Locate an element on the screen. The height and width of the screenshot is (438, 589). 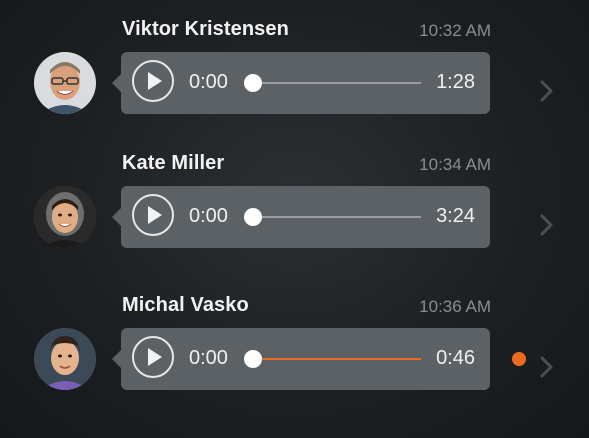
avatar-viktor-icon is located at coordinates (65, 83).